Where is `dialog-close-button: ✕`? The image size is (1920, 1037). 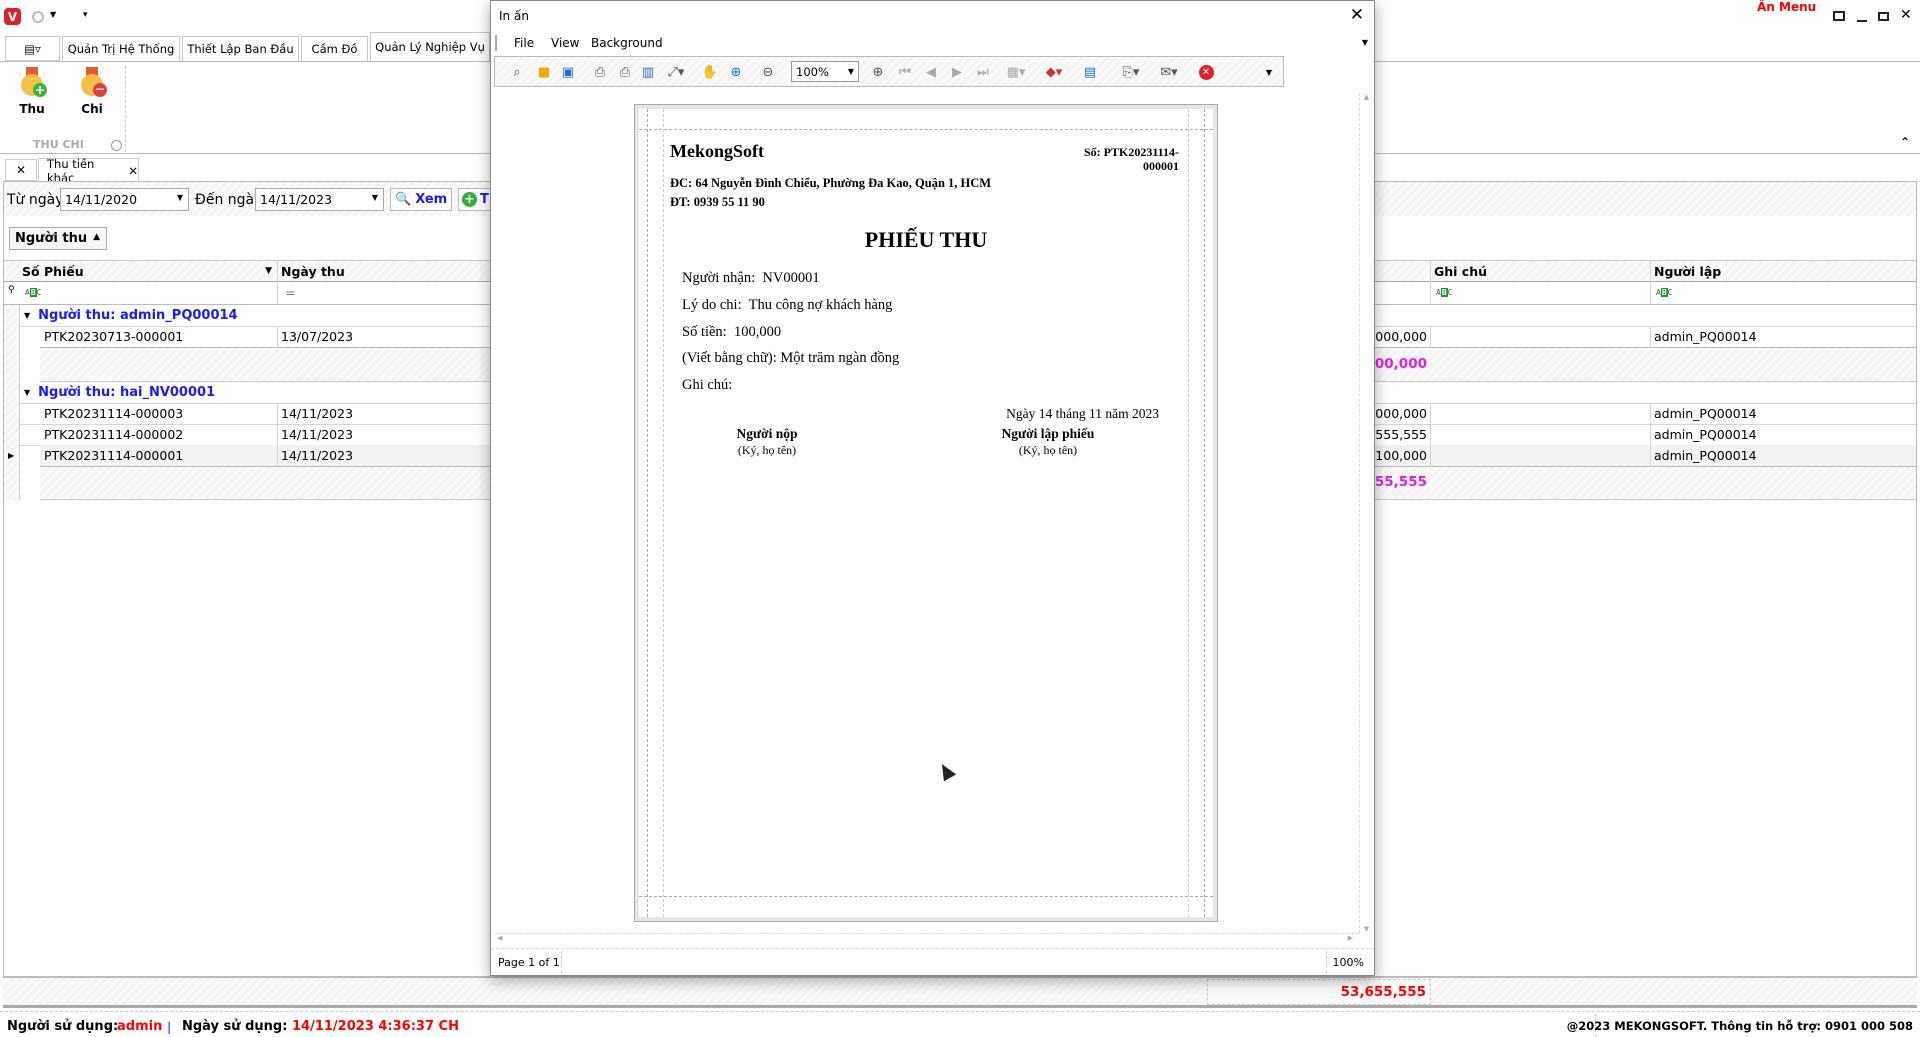 dialog-close-button: ✕ is located at coordinates (1357, 15).